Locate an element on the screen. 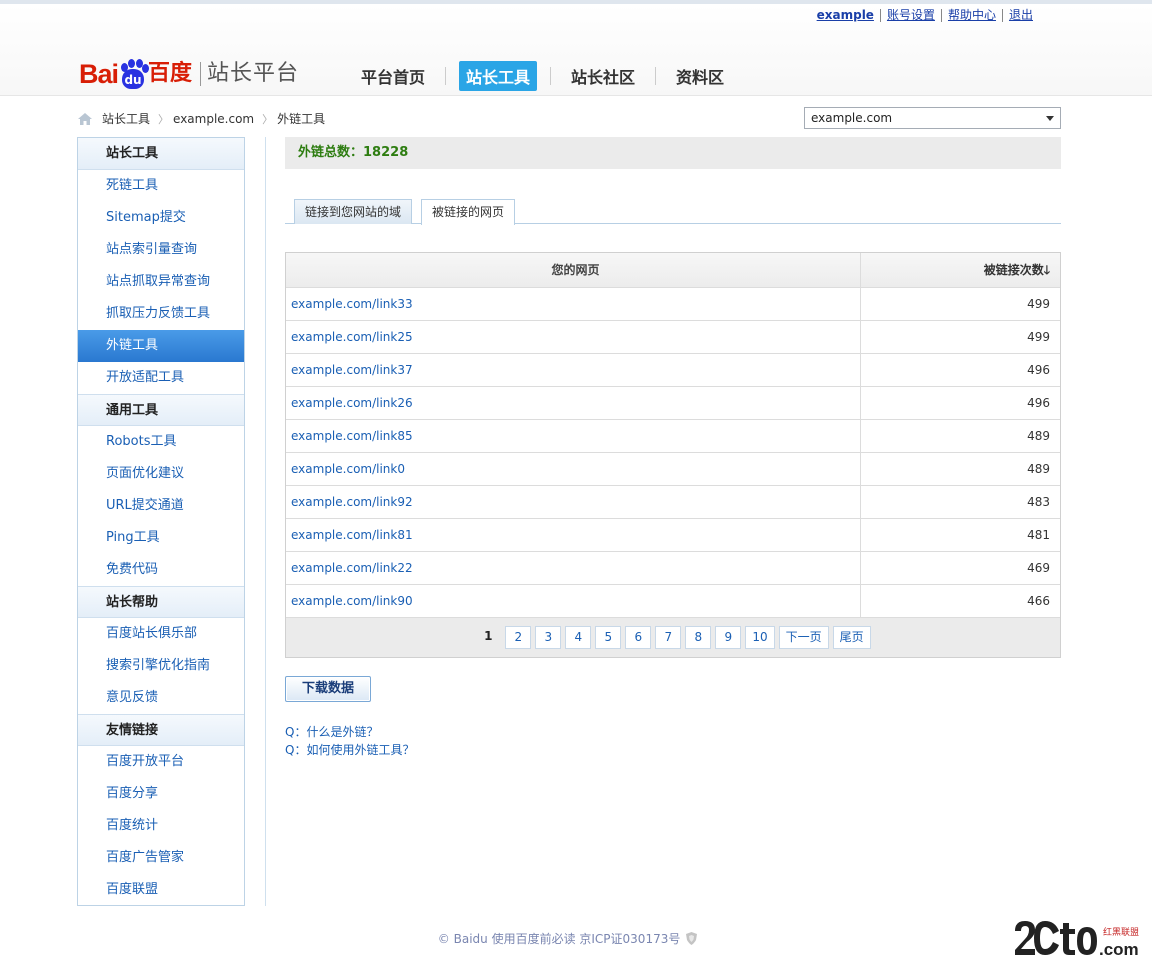  table-row: example.com/link92 483 is located at coordinates (673, 502).